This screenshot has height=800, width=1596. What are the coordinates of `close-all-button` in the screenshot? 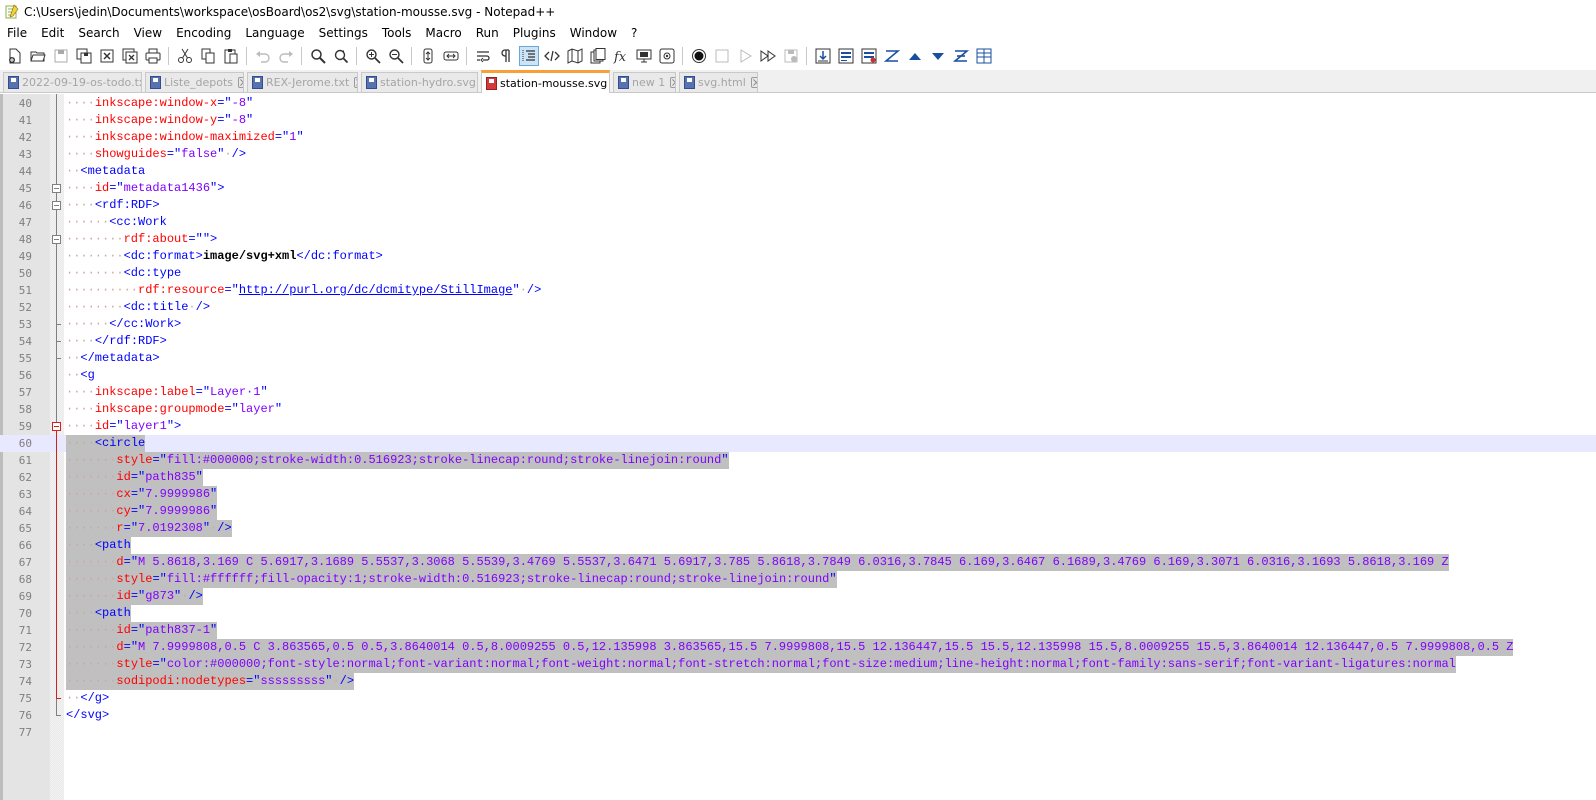 It's located at (130, 56).